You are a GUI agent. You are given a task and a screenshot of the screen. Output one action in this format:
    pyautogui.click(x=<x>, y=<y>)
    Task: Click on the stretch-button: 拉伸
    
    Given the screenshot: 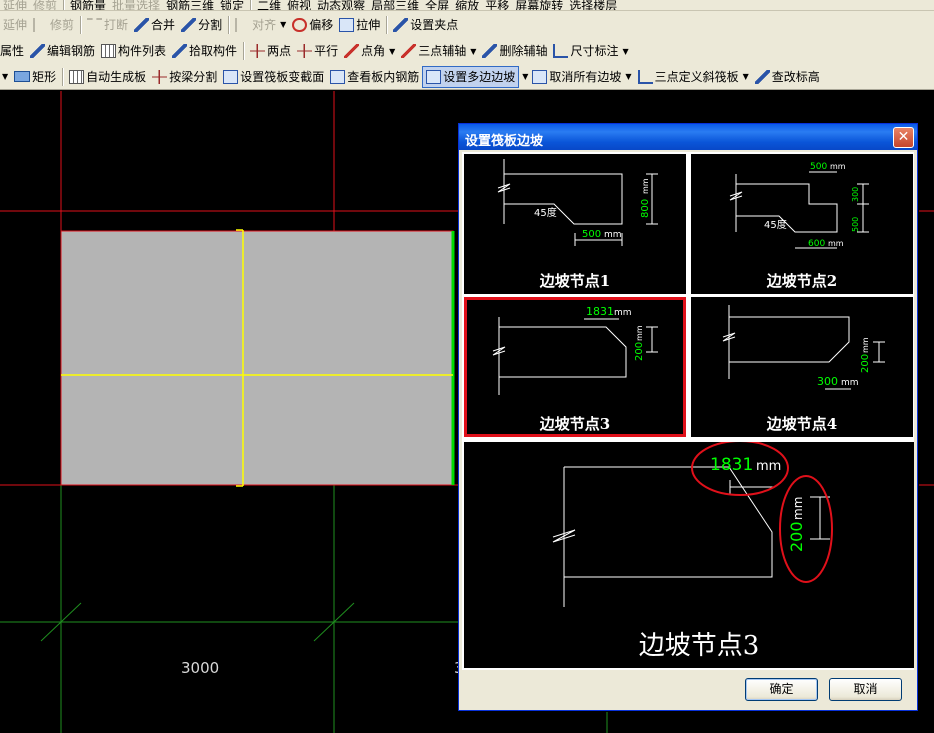 What is the action you would take?
    pyautogui.click(x=359, y=25)
    